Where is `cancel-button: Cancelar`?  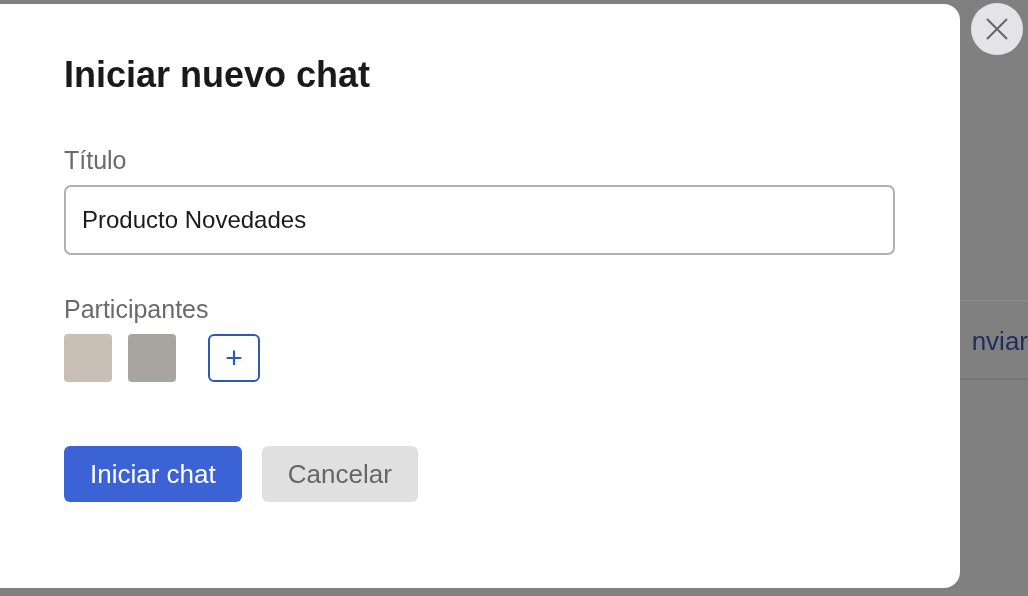
cancel-button: Cancelar is located at coordinates (339, 474).